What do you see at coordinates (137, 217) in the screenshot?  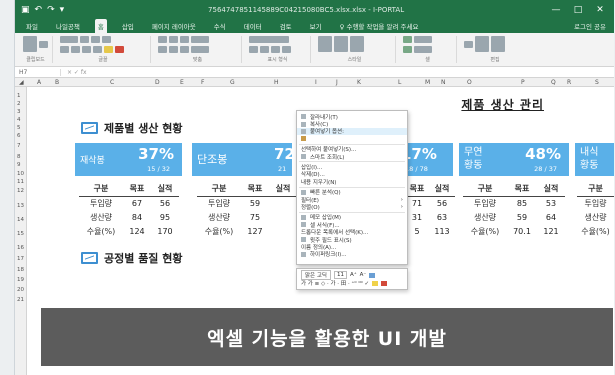 I see `table-cell: 84` at bounding box center [137, 217].